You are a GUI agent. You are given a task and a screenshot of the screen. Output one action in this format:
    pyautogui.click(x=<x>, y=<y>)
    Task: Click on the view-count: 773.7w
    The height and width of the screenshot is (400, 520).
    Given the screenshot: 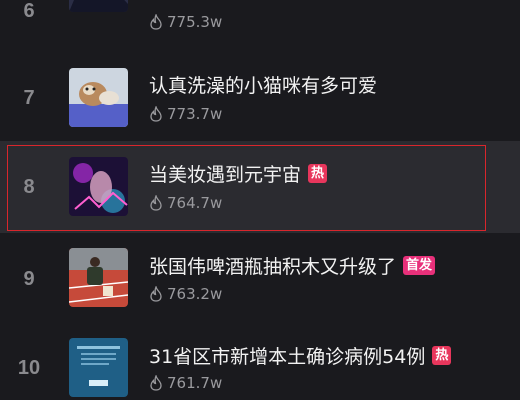 What is the action you would take?
    pyautogui.click(x=185, y=114)
    